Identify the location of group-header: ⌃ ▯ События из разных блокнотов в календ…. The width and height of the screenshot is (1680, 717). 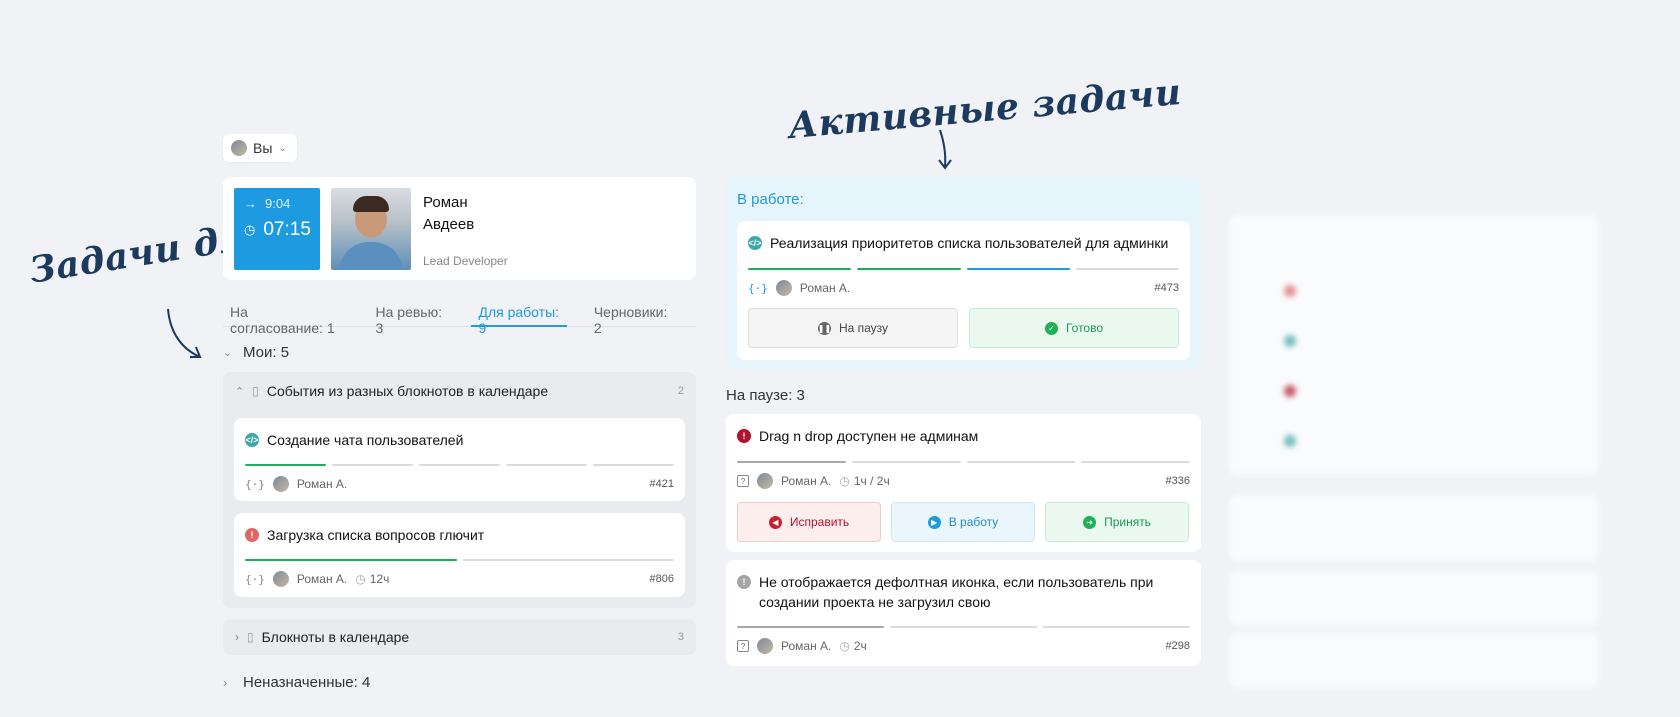
(459, 391).